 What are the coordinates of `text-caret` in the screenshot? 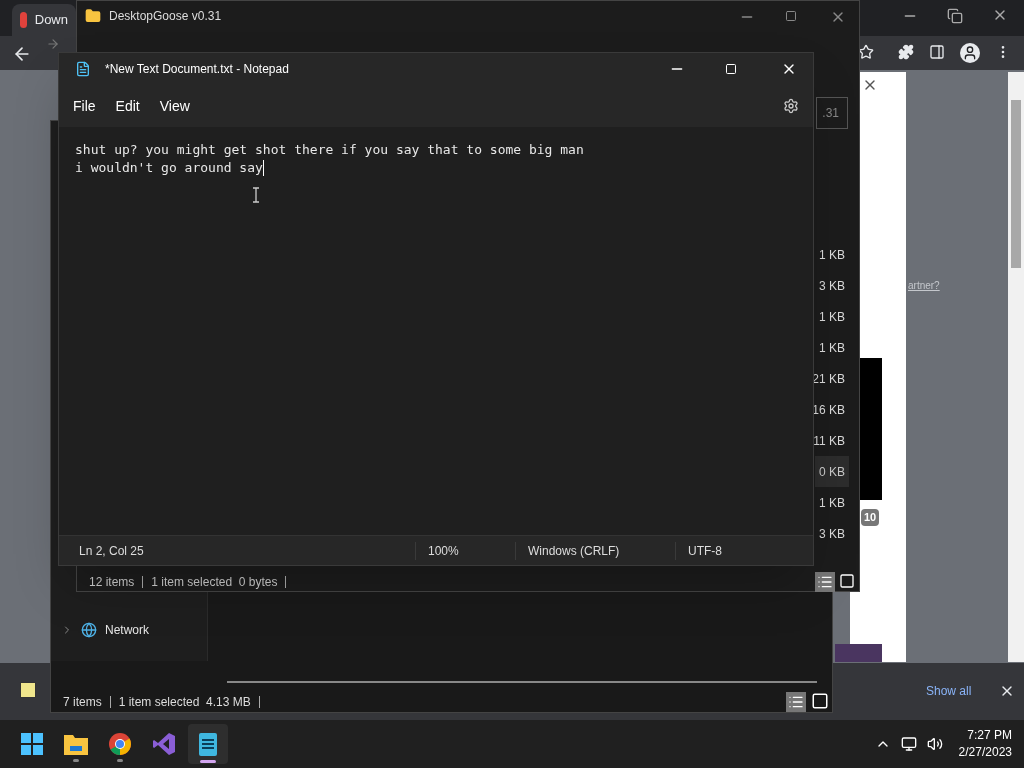 It's located at (263, 168).